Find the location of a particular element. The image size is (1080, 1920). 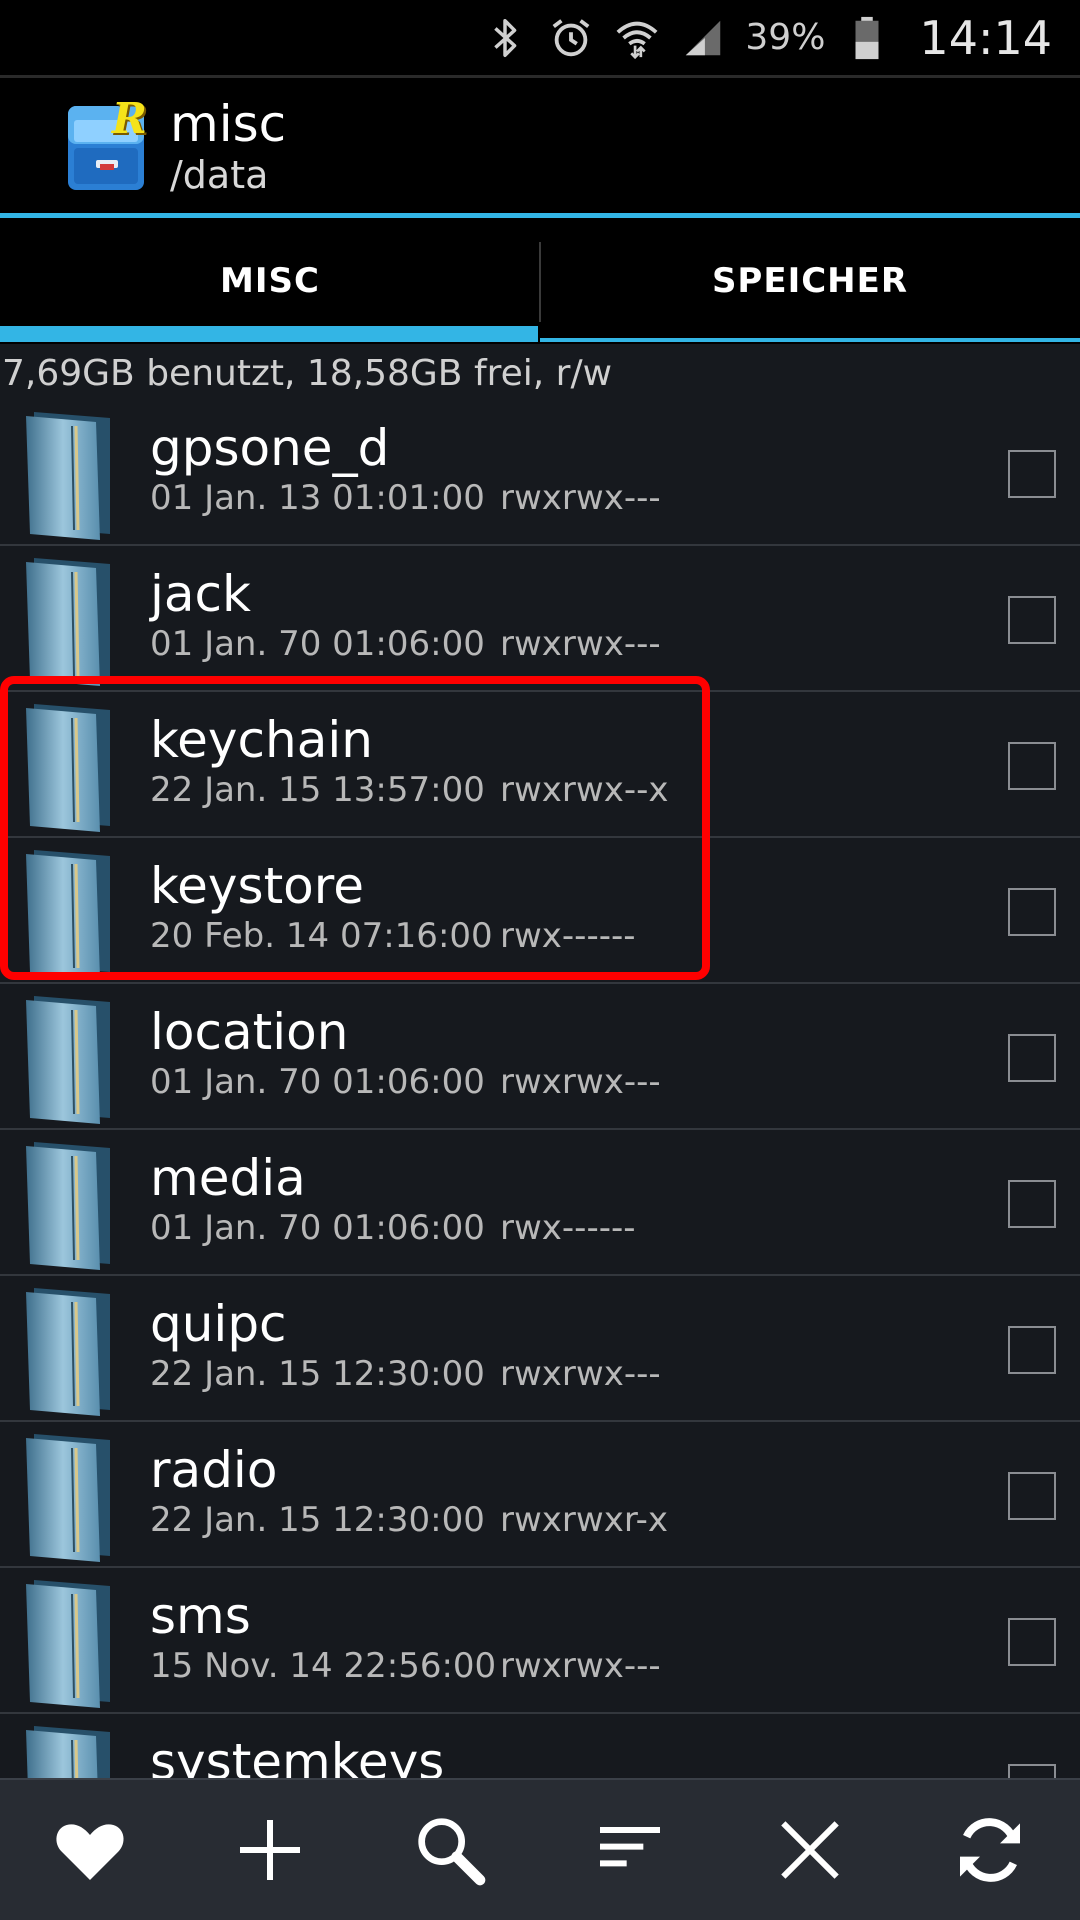

file-name: quipc is located at coordinates (218, 1324).